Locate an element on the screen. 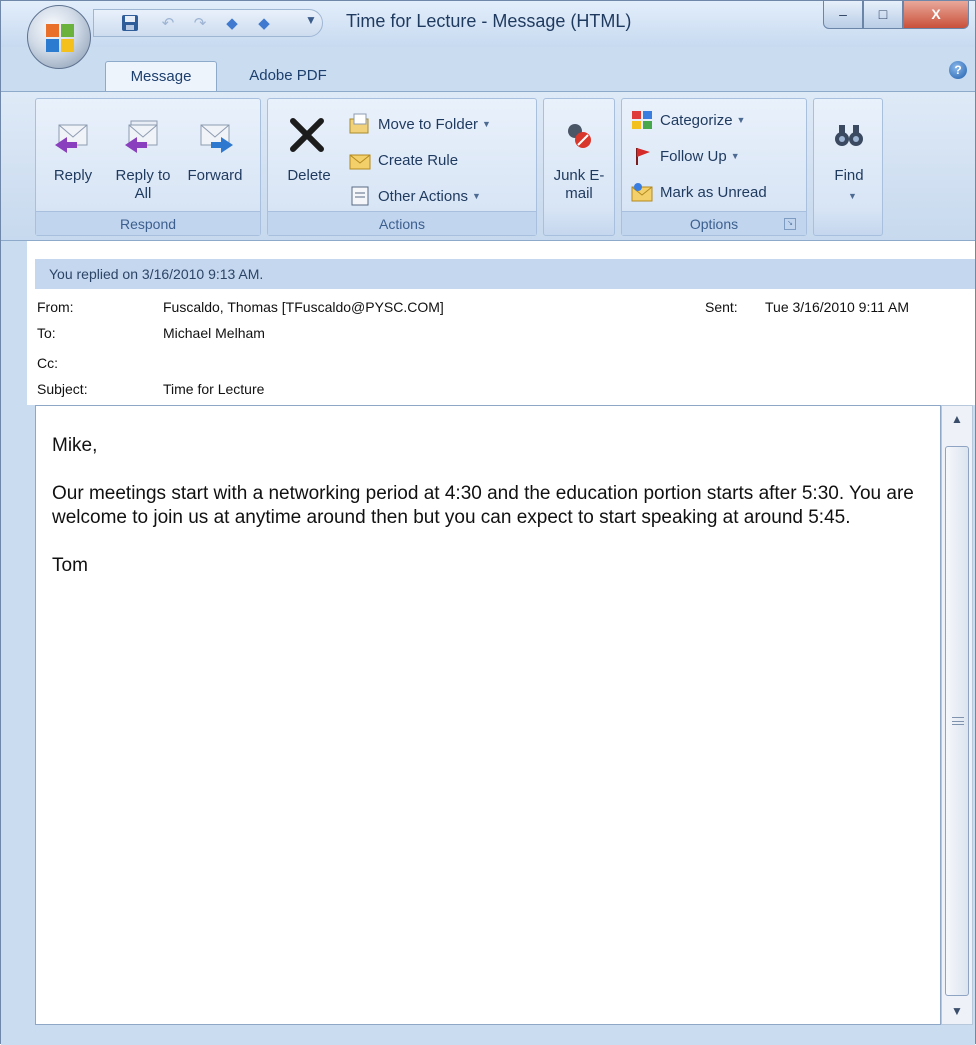 This screenshot has height=1045, width=976. reply-icon is located at coordinates (71, 138).